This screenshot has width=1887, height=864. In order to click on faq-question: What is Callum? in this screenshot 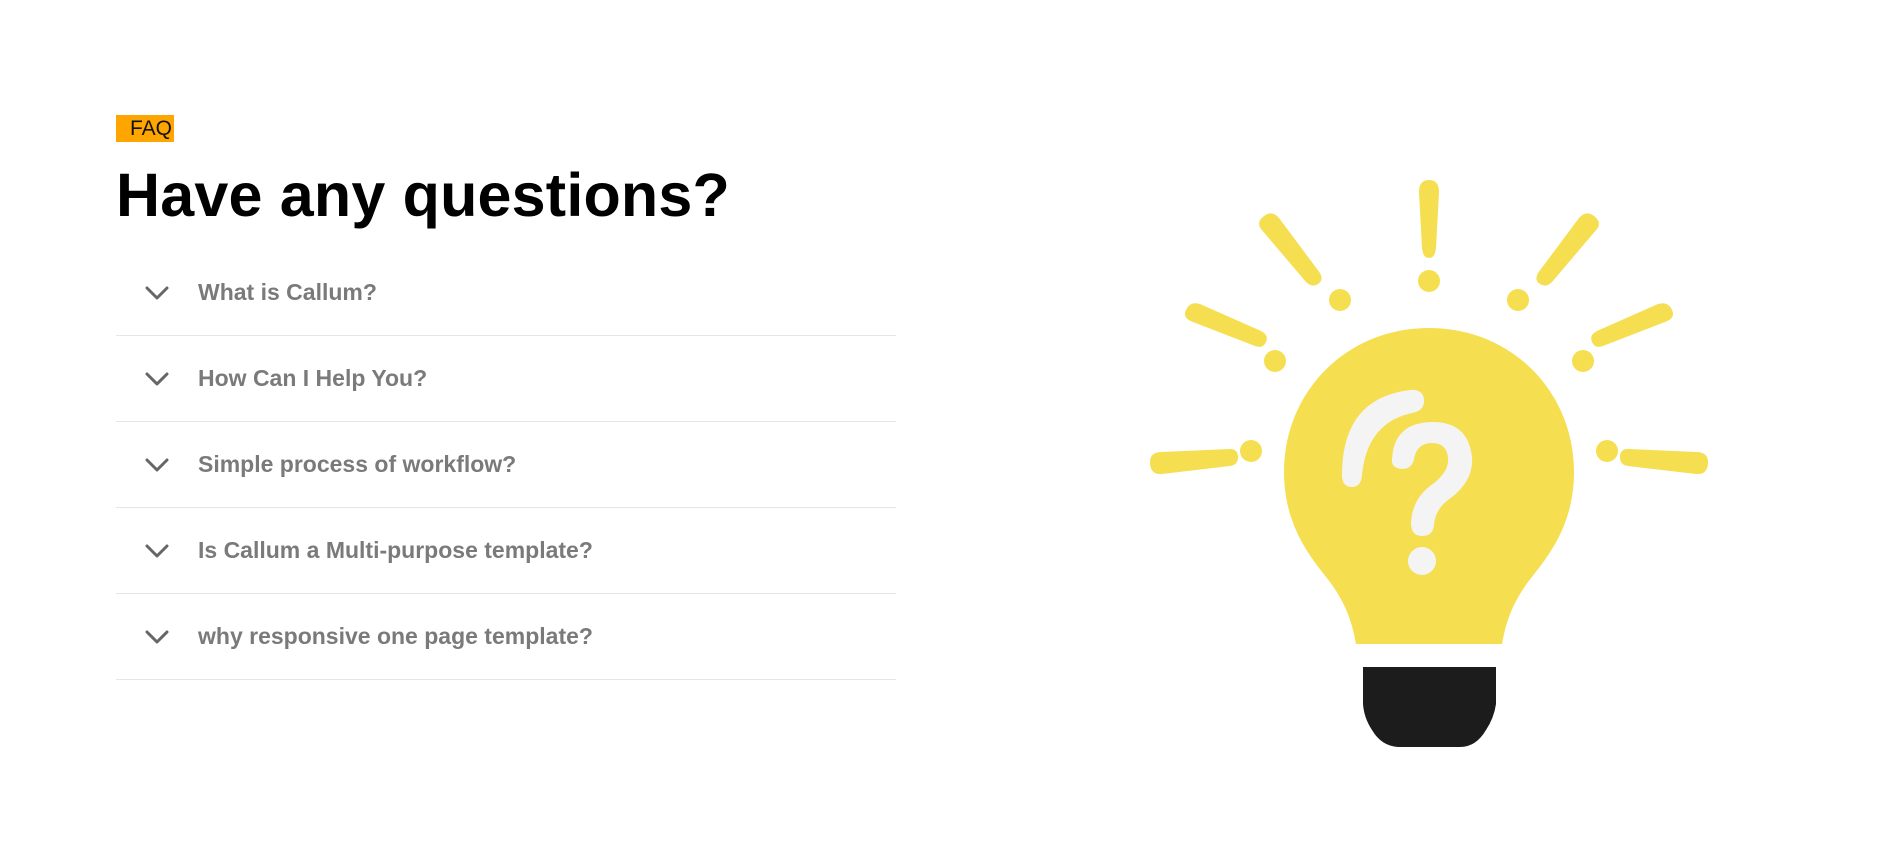, I will do `click(287, 292)`.